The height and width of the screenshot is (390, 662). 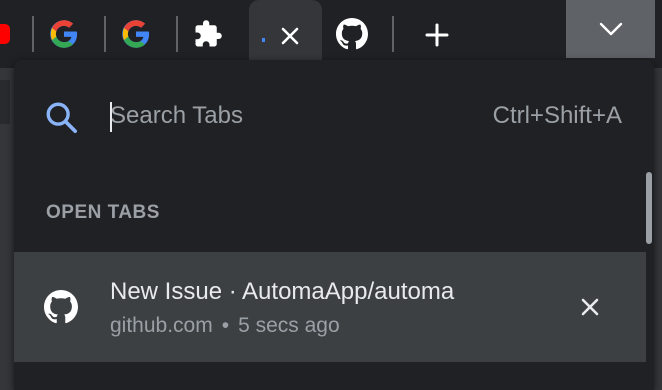 I want to click on puzzle-glyph, so click(x=208, y=33).